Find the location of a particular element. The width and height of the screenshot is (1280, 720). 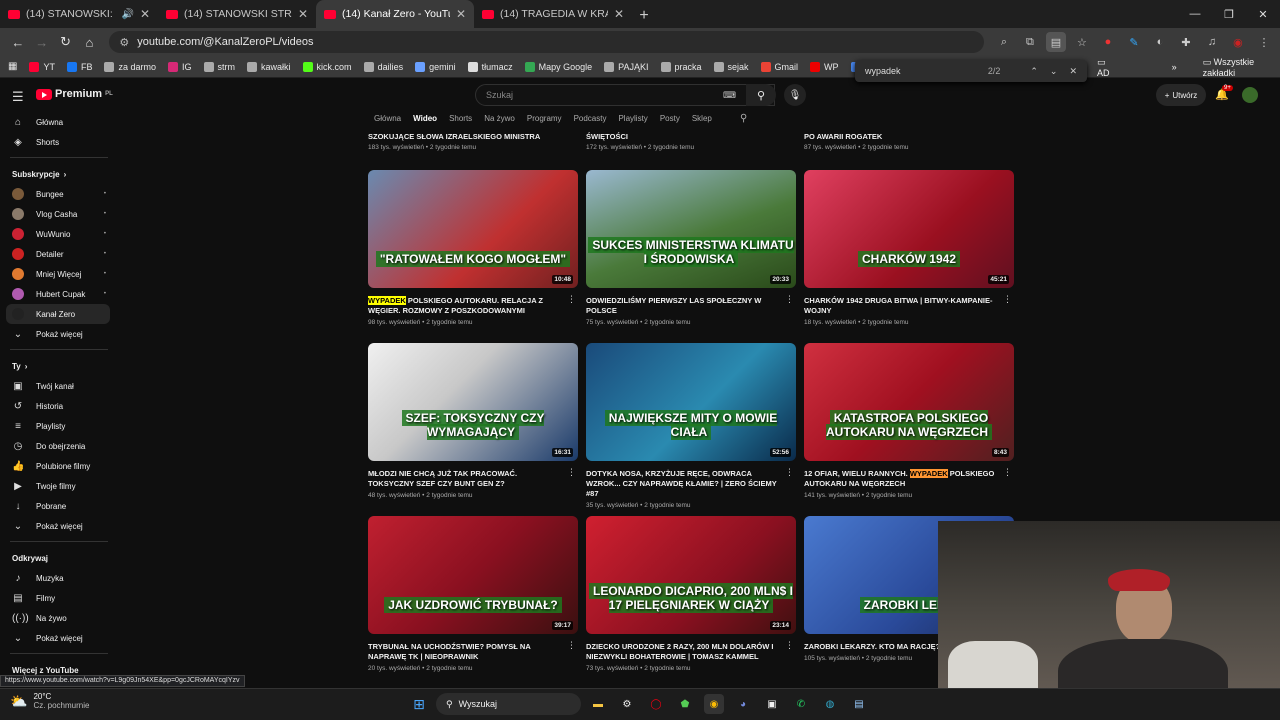

site-info-icon: ⚙ is located at coordinates (124, 42).